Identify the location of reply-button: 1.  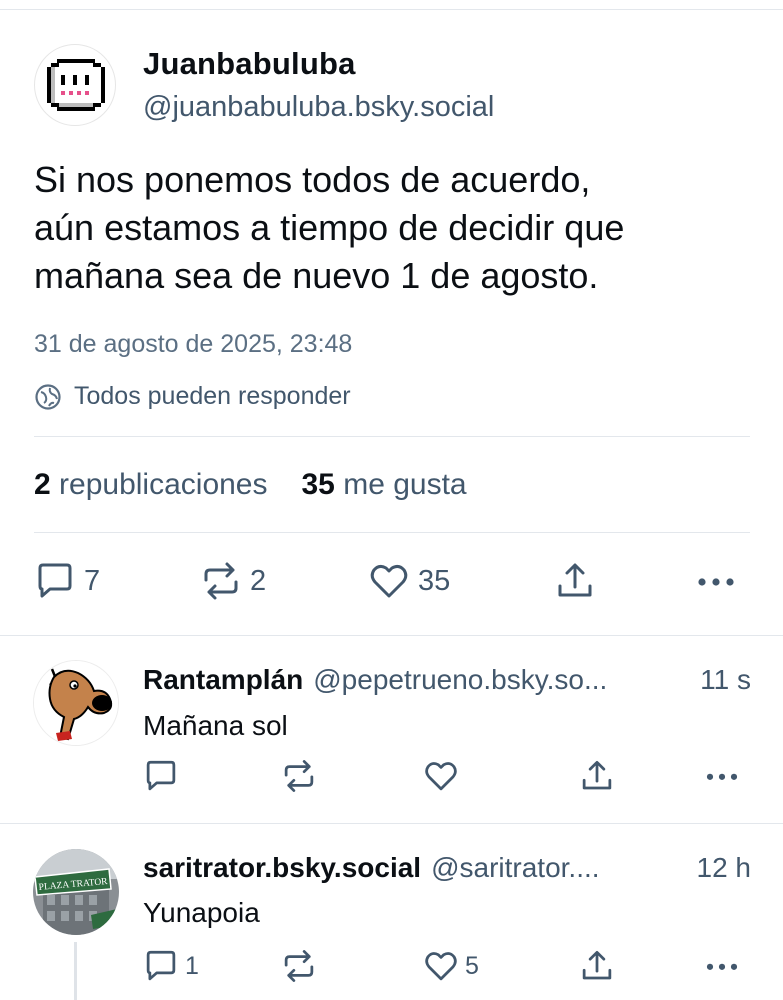
(171, 966).